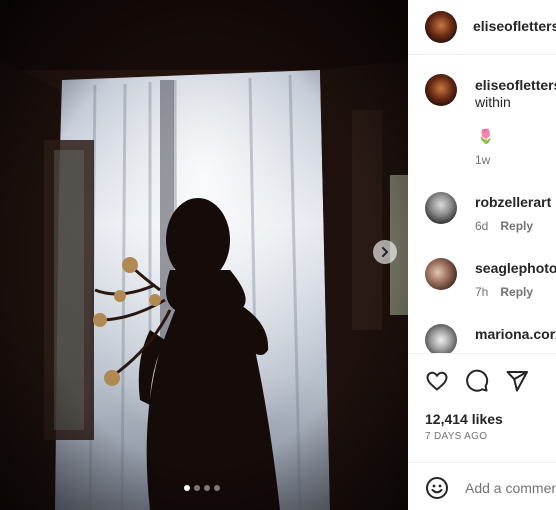  Describe the element at coordinates (510, 488) in the screenshot. I see `comment-input: Add a commen` at that location.